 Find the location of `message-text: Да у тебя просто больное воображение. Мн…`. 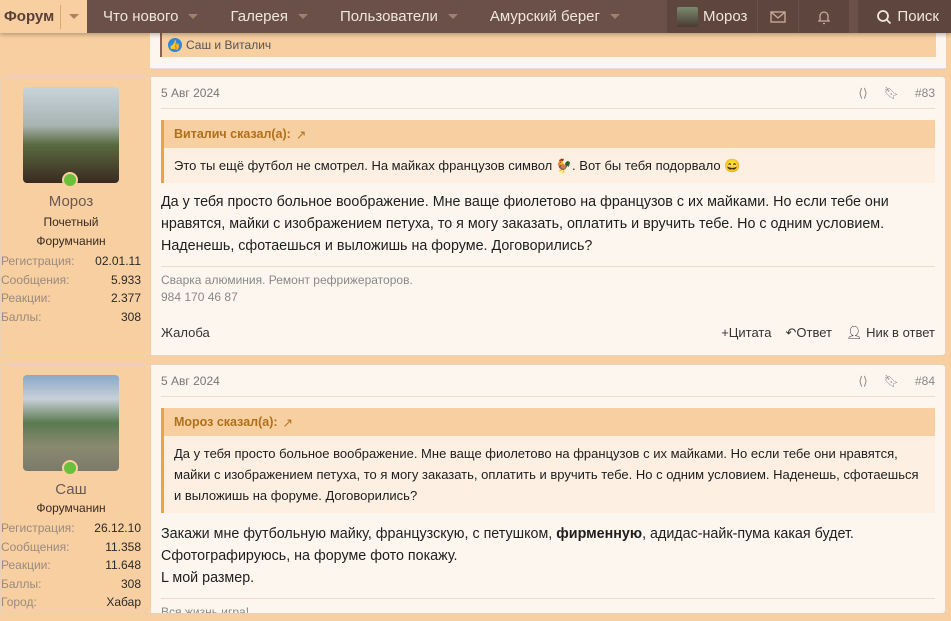

message-text: Да у тебя просто больное воображение. Мн… is located at coordinates (525, 224).